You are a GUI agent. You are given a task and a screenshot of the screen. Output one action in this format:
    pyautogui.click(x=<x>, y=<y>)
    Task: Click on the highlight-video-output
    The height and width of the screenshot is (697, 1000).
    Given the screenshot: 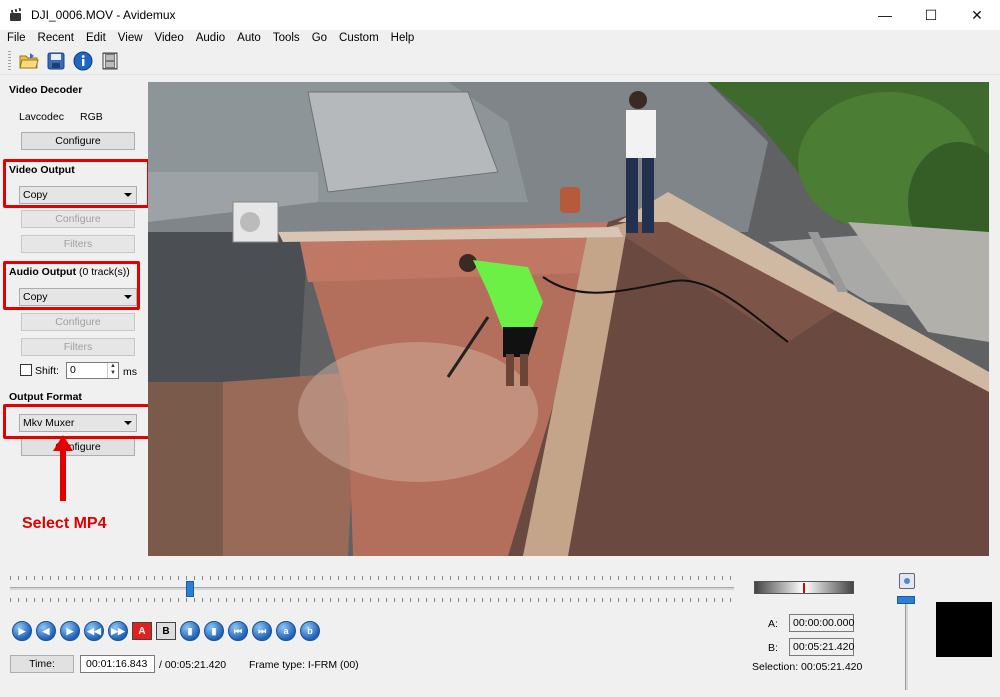 What is the action you would take?
    pyautogui.click(x=76, y=183)
    